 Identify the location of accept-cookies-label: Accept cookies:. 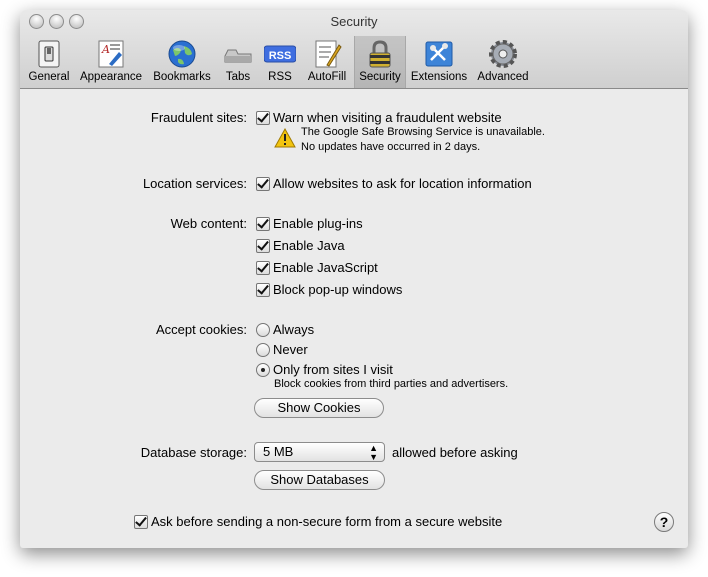
(201, 329).